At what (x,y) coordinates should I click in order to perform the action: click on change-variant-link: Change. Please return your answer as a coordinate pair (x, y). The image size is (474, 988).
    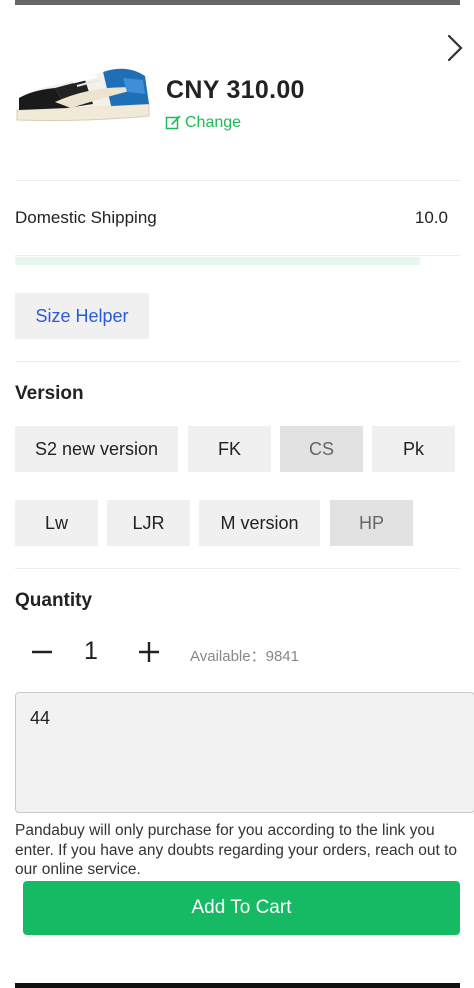
    Looking at the image, I should click on (203, 123).